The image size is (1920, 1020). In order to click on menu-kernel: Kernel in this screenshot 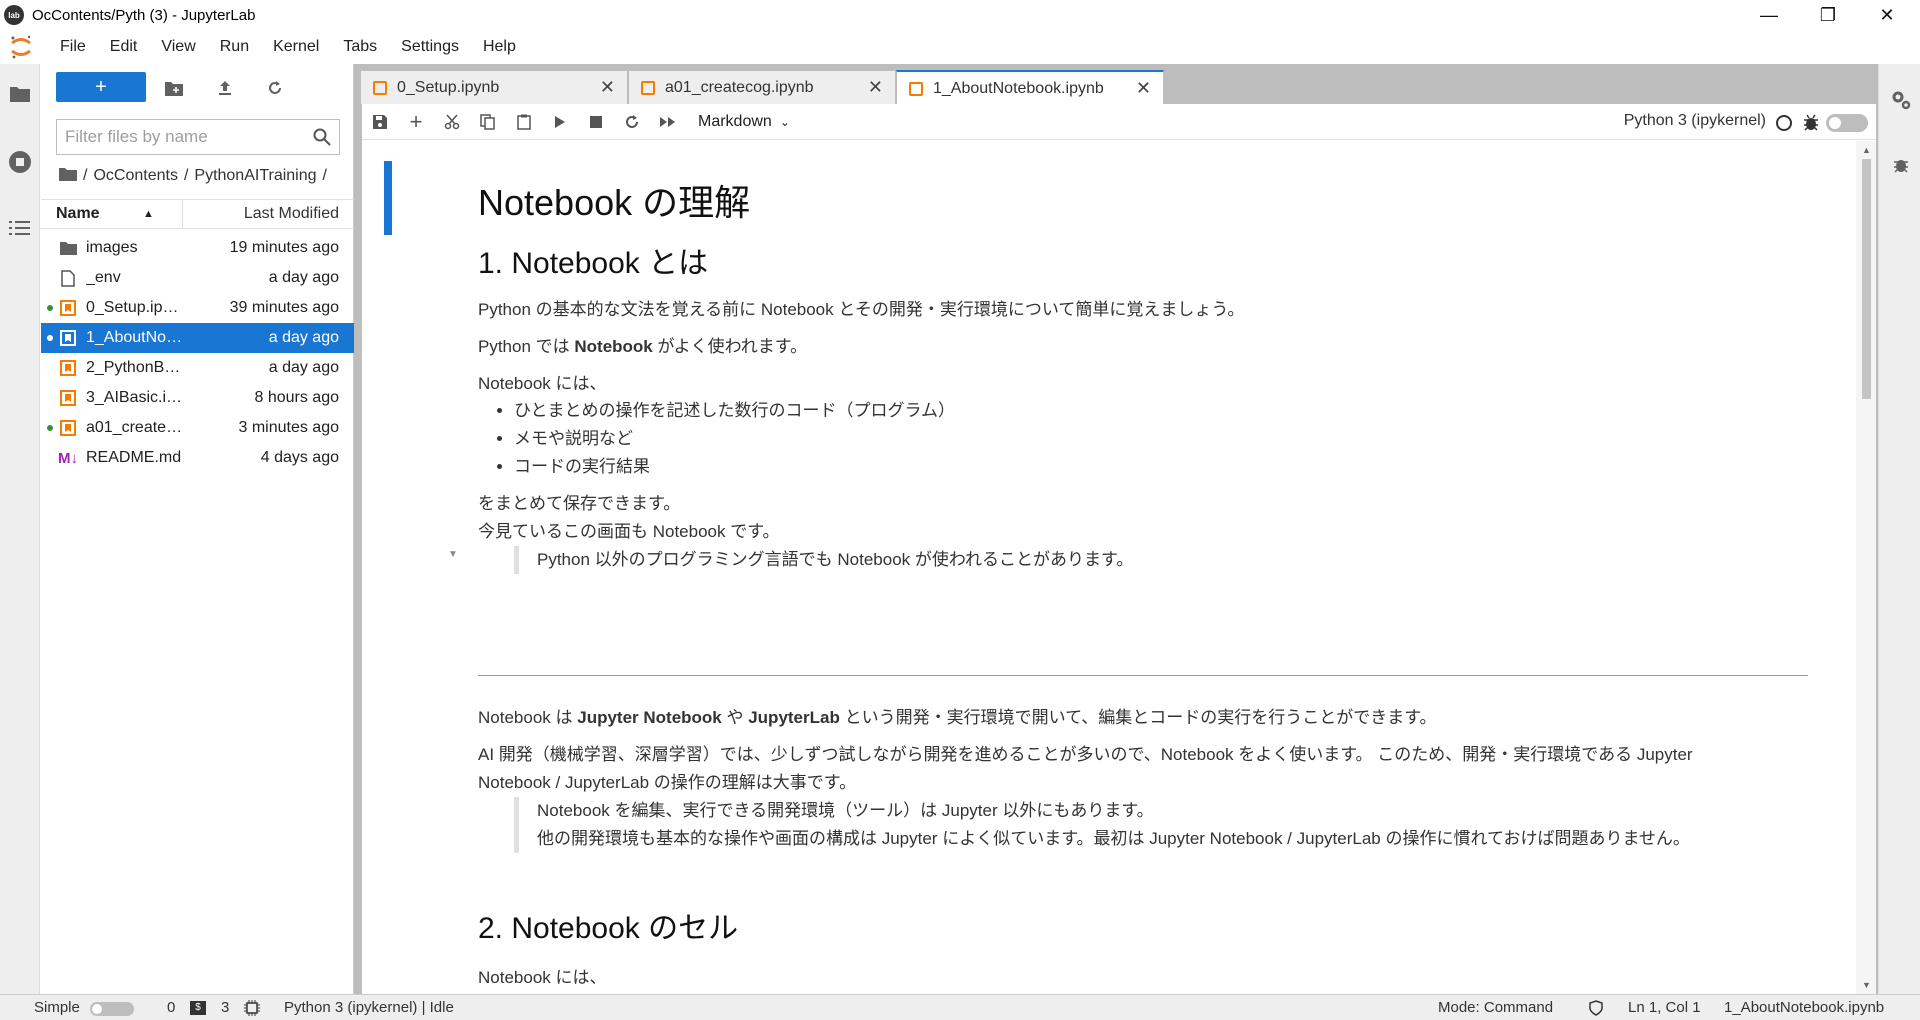, I will do `click(296, 47)`.